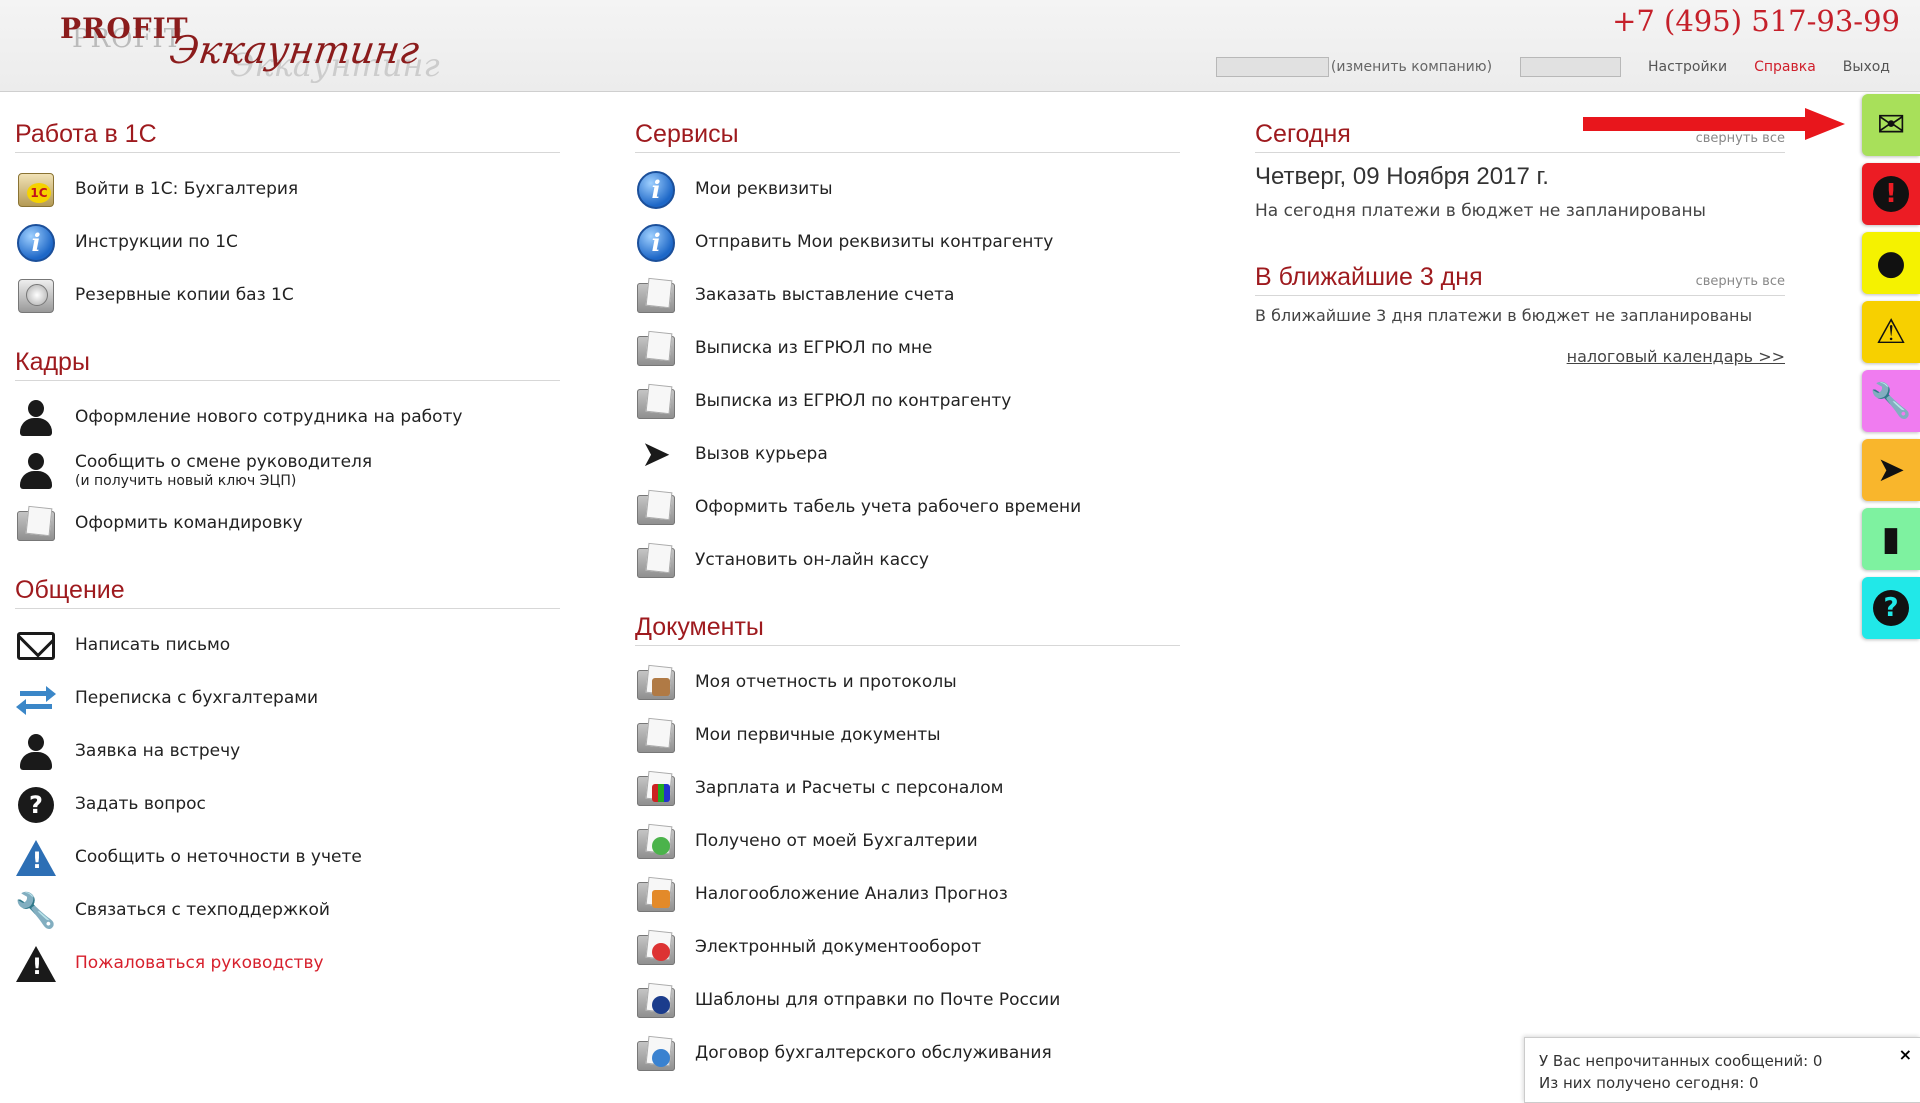 The height and width of the screenshot is (1103, 1920). What do you see at coordinates (287, 136) in the screenshot?
I see `section-title: Работа в 1С` at bounding box center [287, 136].